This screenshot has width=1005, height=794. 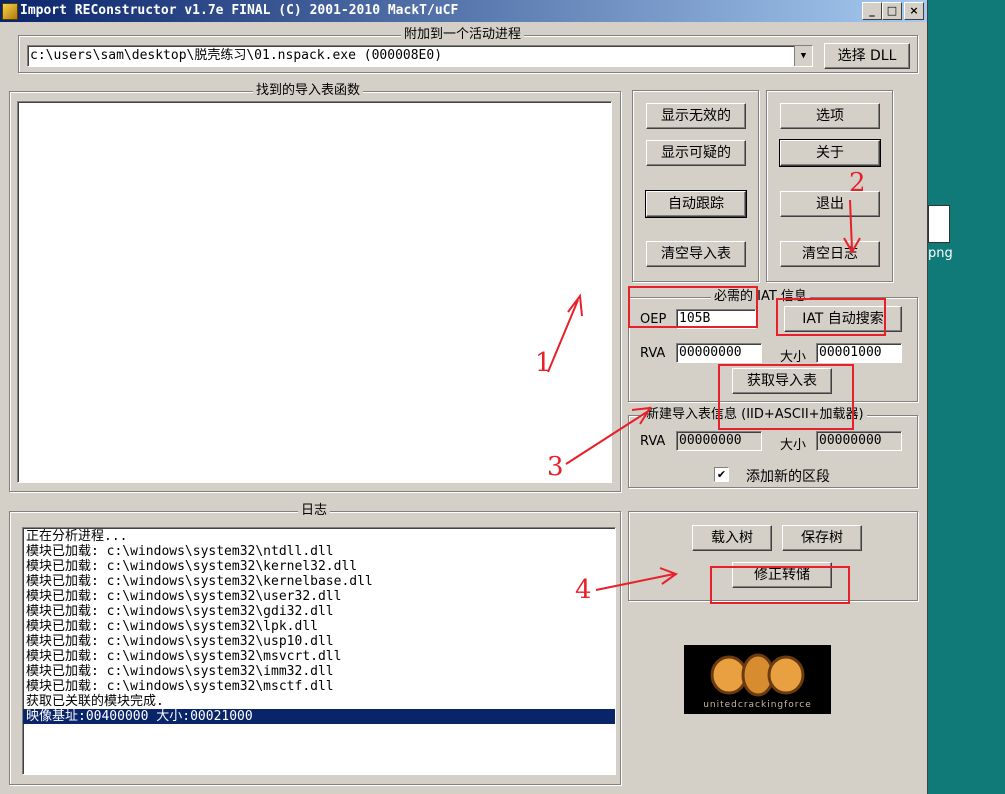 What do you see at coordinates (857, 183) in the screenshot?
I see `annotation-number-2: 2` at bounding box center [857, 183].